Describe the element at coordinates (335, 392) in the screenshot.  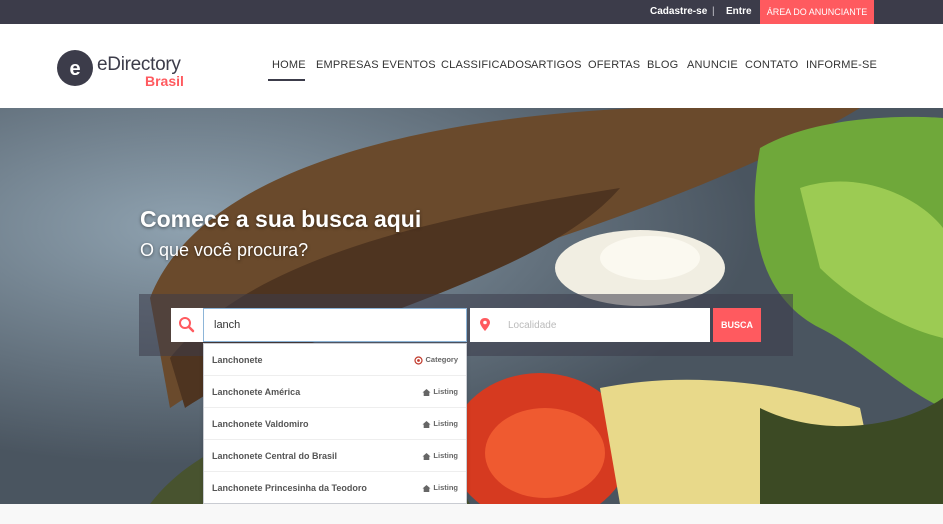
I see `autocomplete-item: Lanchonete América Listing` at that location.